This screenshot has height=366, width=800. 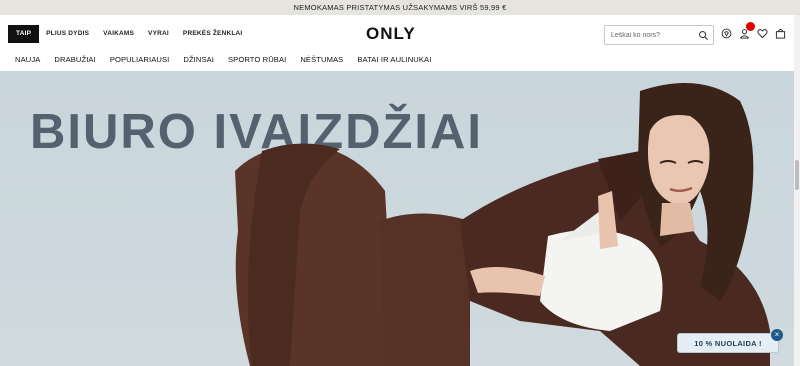 I want to click on close-icon: ×, so click(x=777, y=335).